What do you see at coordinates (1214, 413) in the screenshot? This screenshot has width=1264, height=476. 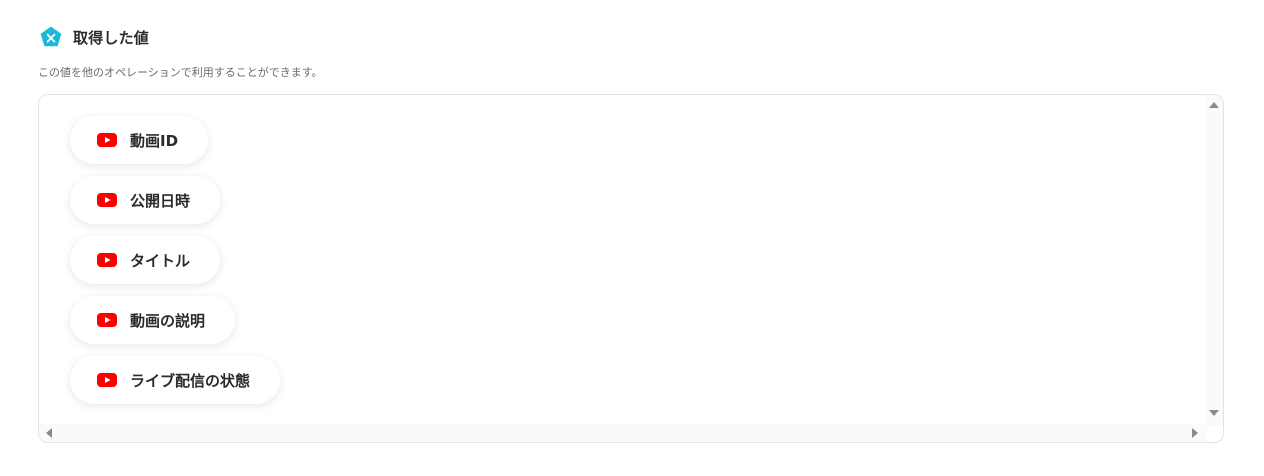 I see `scroll-down-icon` at bounding box center [1214, 413].